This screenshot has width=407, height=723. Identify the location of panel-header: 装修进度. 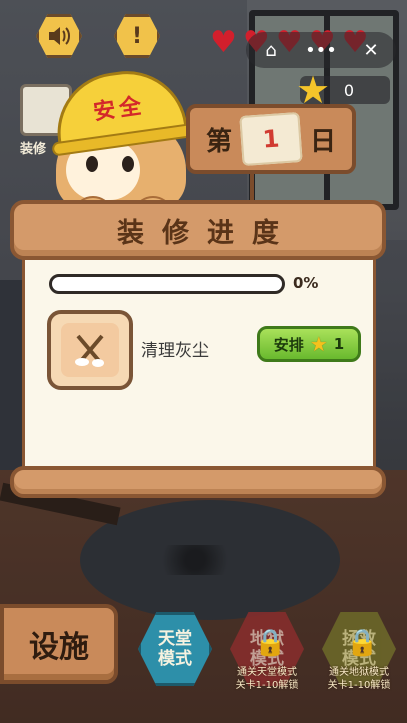
(198, 230).